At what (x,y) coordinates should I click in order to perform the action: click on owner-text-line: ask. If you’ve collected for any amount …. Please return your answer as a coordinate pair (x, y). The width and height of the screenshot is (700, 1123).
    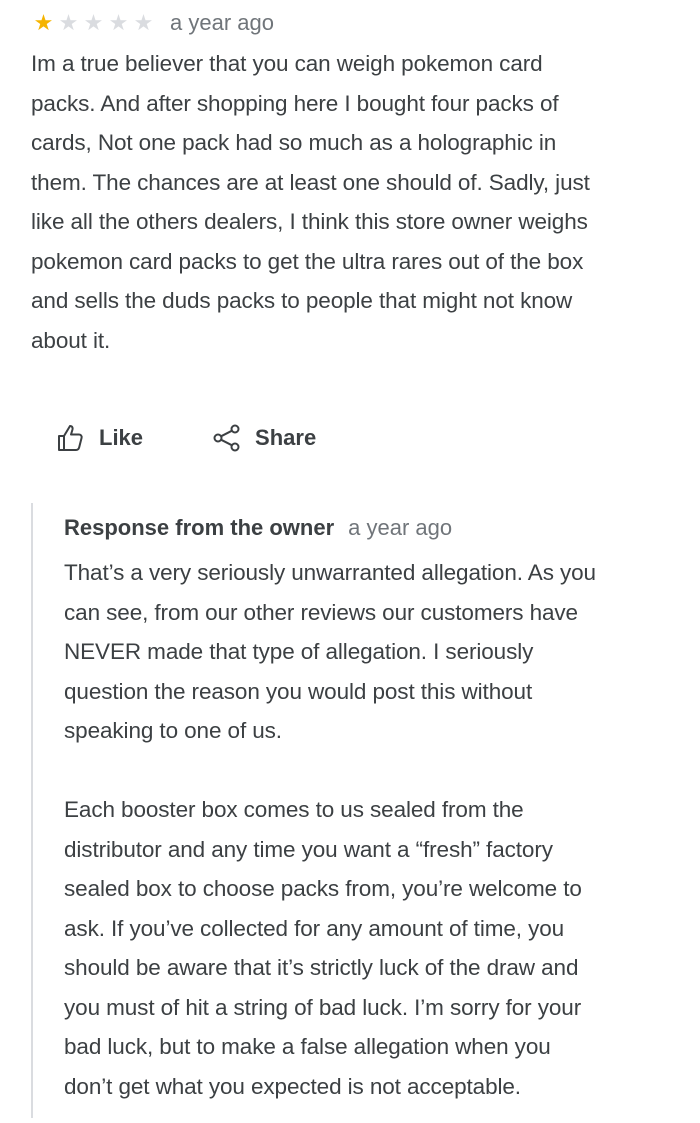
    Looking at the image, I should click on (314, 928).